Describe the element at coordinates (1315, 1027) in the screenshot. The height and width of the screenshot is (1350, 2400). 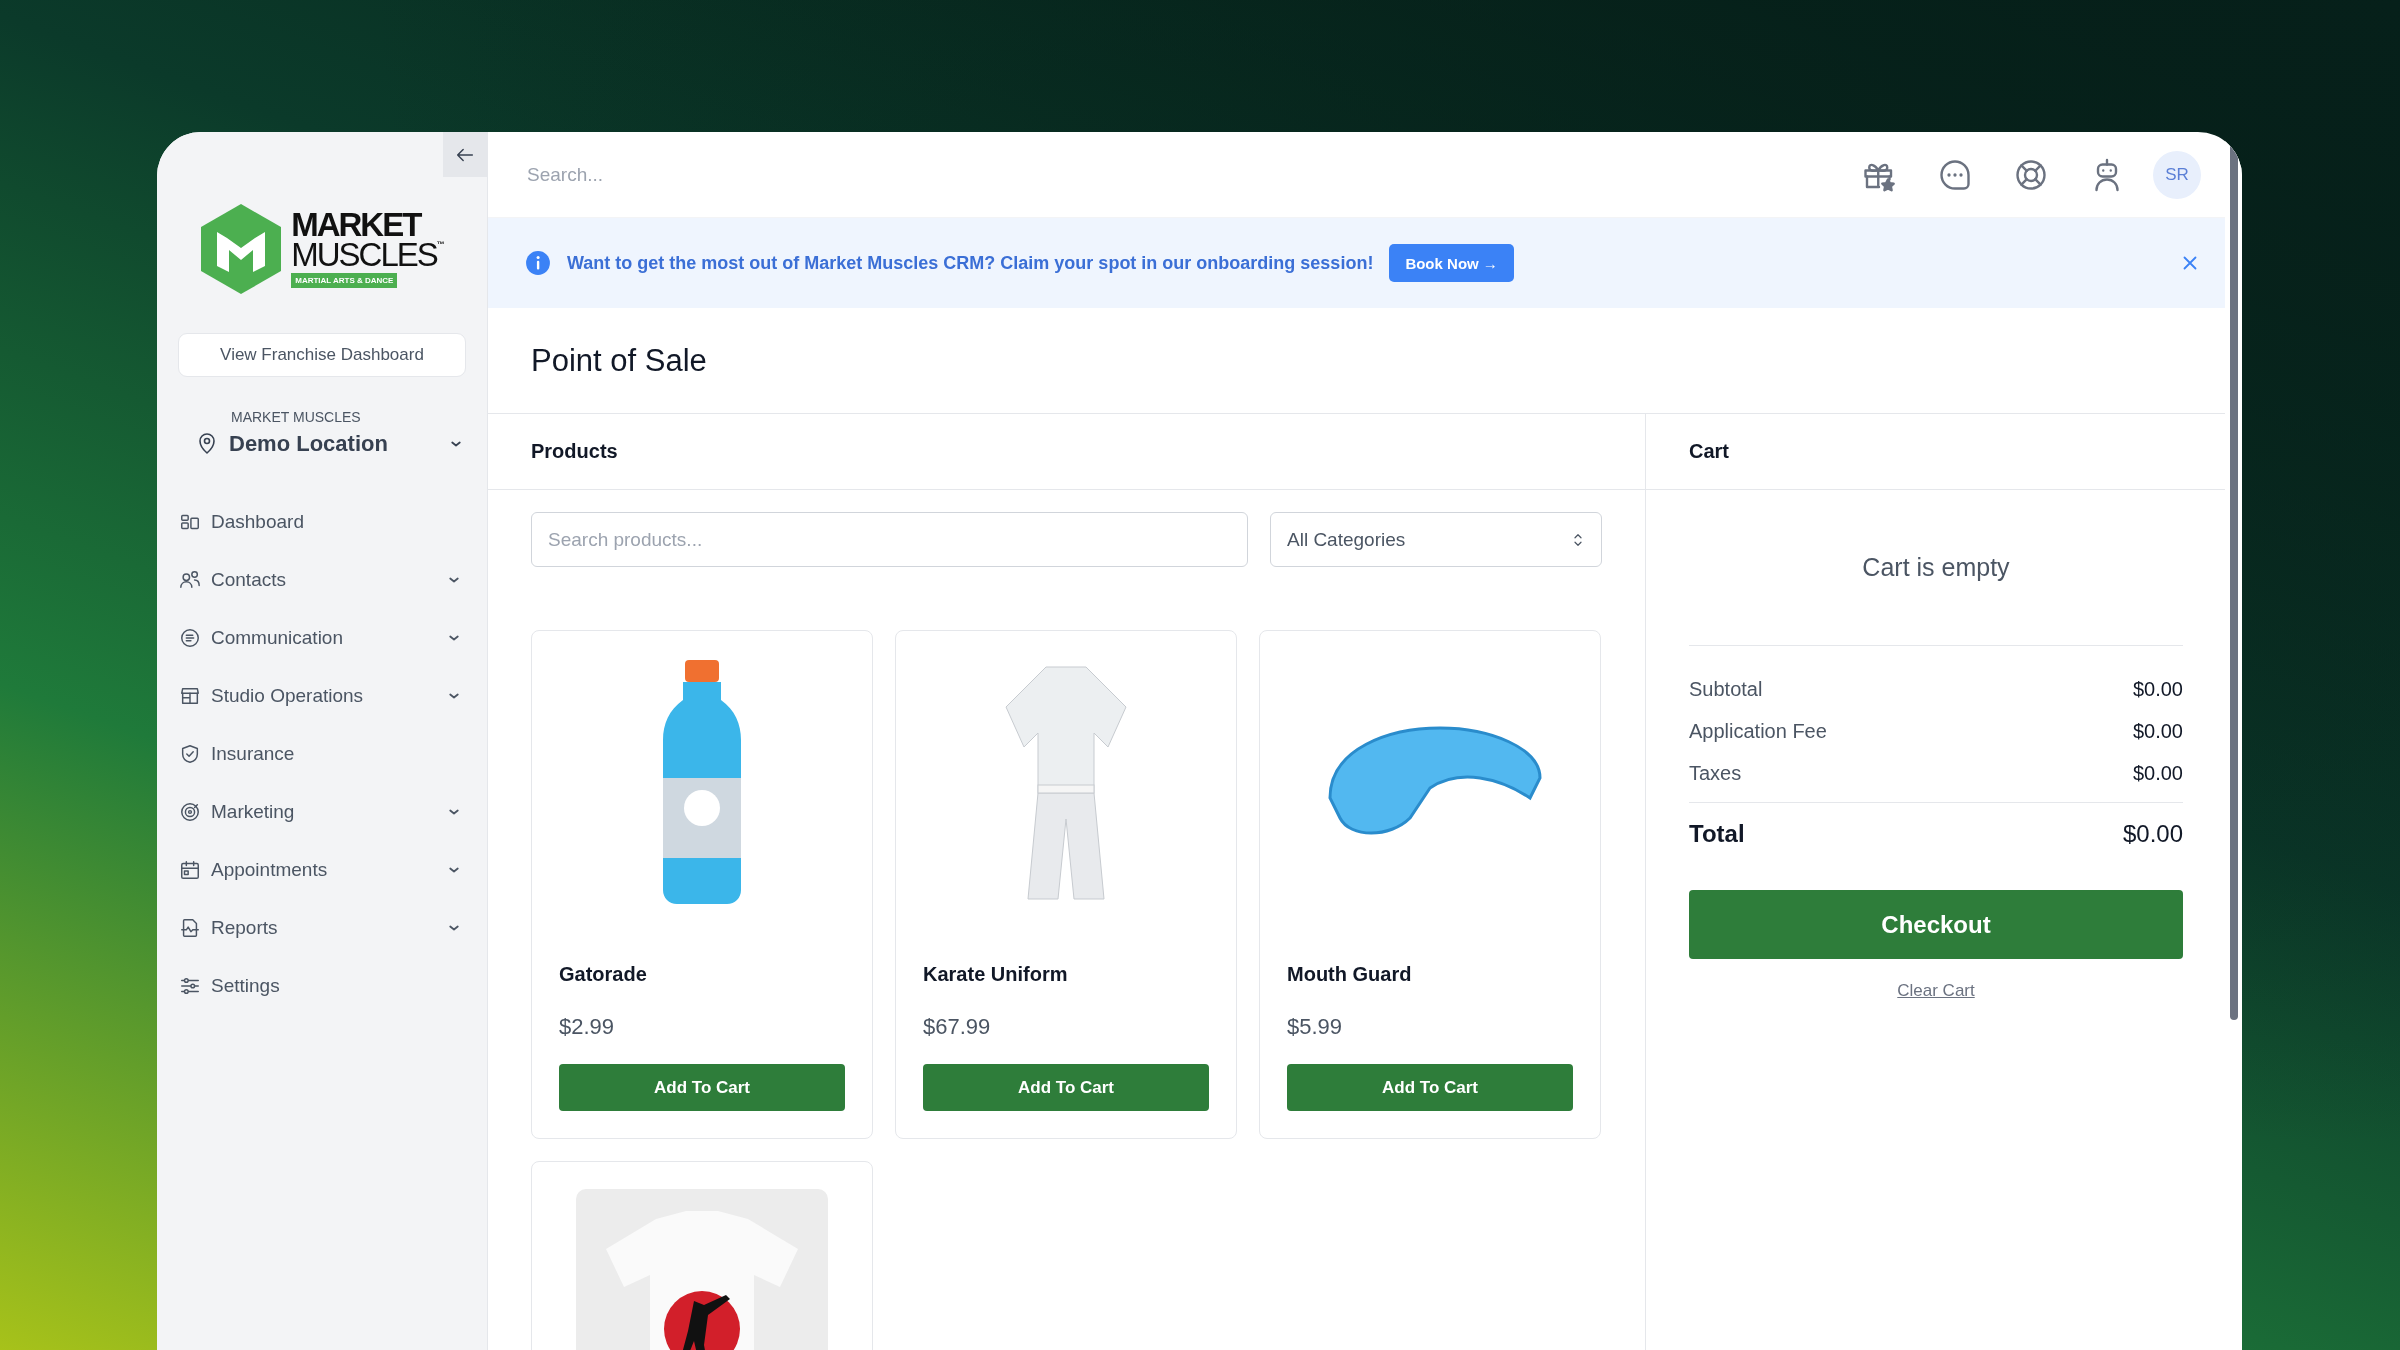
I see `product-price: $5.99` at that location.